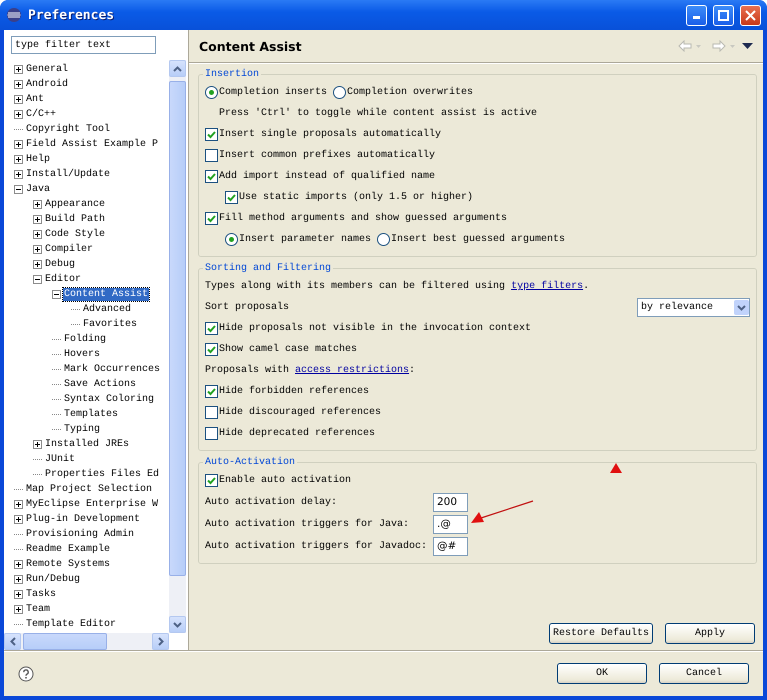 The image size is (767, 700). Describe the element at coordinates (26, 674) in the screenshot. I see `help-icon` at that location.